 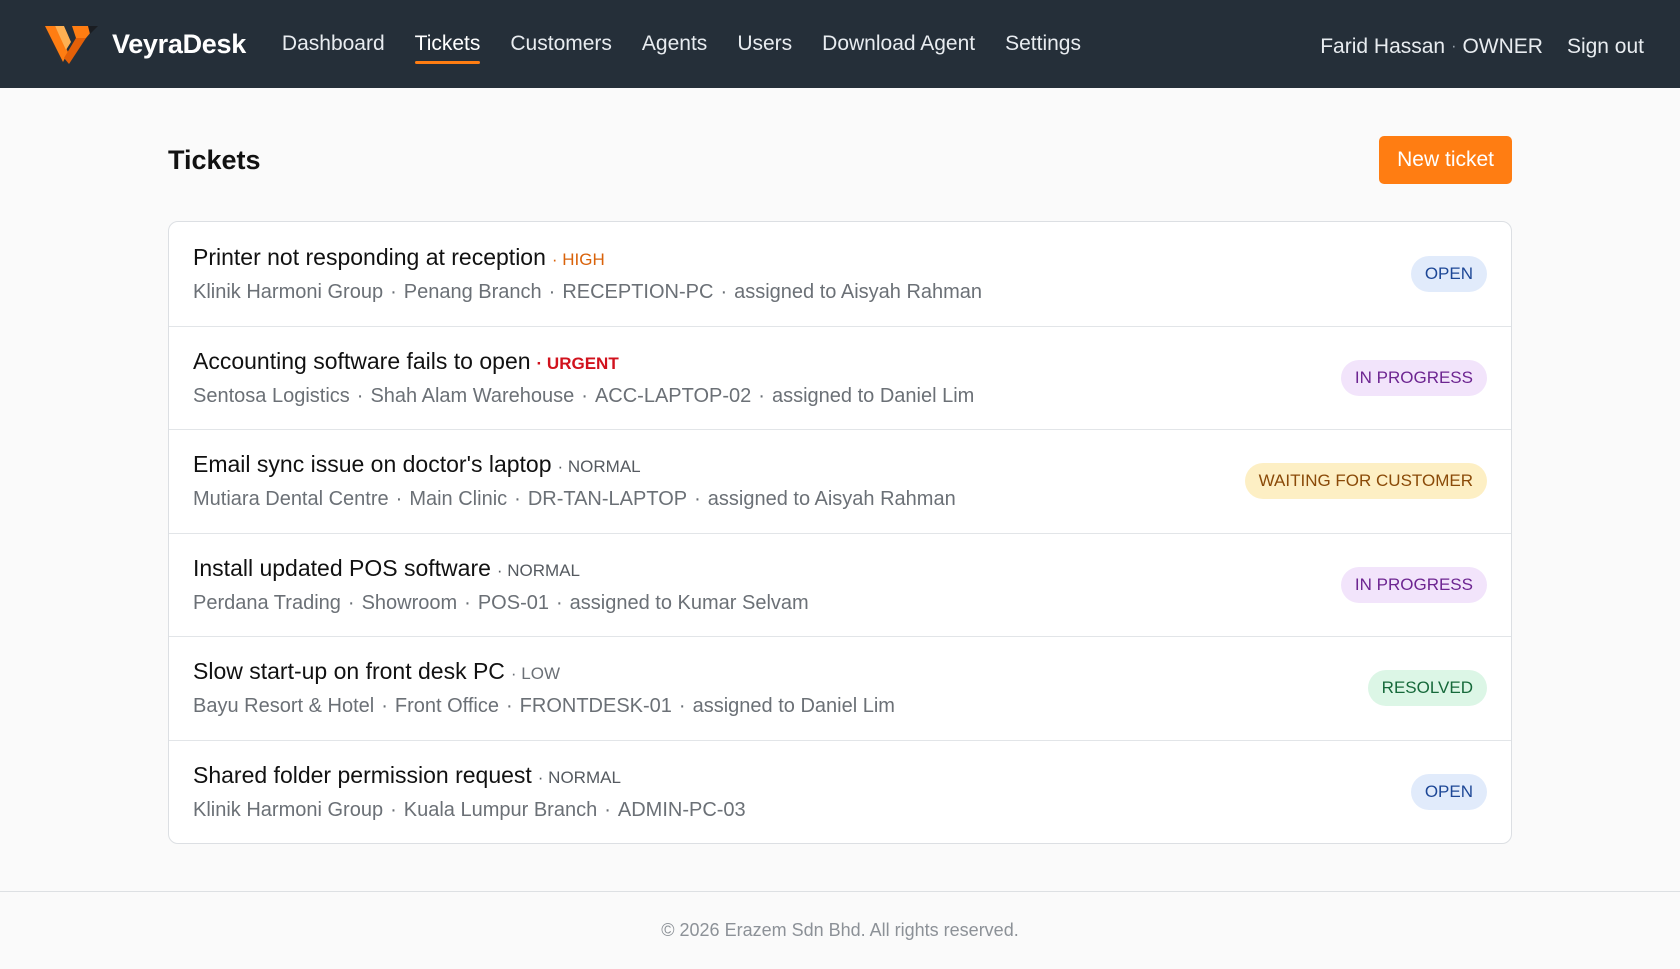 What do you see at coordinates (214, 159) in the screenshot?
I see `page-title: Tickets` at bounding box center [214, 159].